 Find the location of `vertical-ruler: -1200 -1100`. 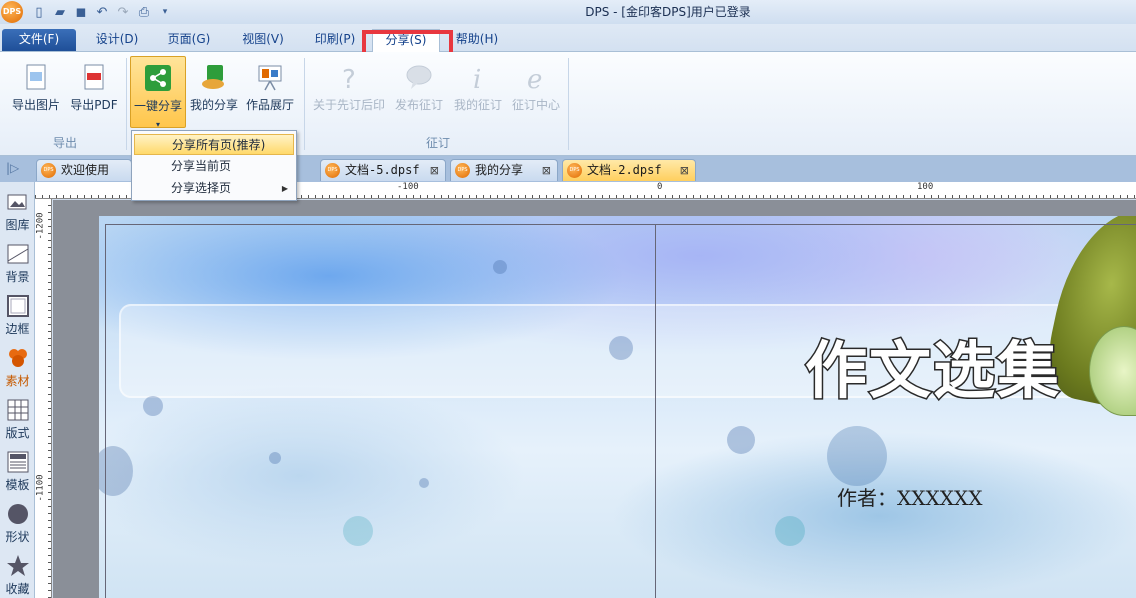

vertical-ruler: -1200 -1100 is located at coordinates (43, 398).